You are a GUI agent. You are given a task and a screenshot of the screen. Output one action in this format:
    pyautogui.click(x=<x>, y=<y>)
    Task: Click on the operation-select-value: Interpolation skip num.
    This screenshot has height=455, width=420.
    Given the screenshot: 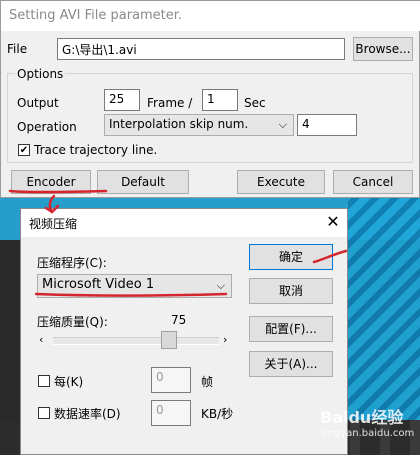 What is the action you would take?
    pyautogui.click(x=179, y=124)
    